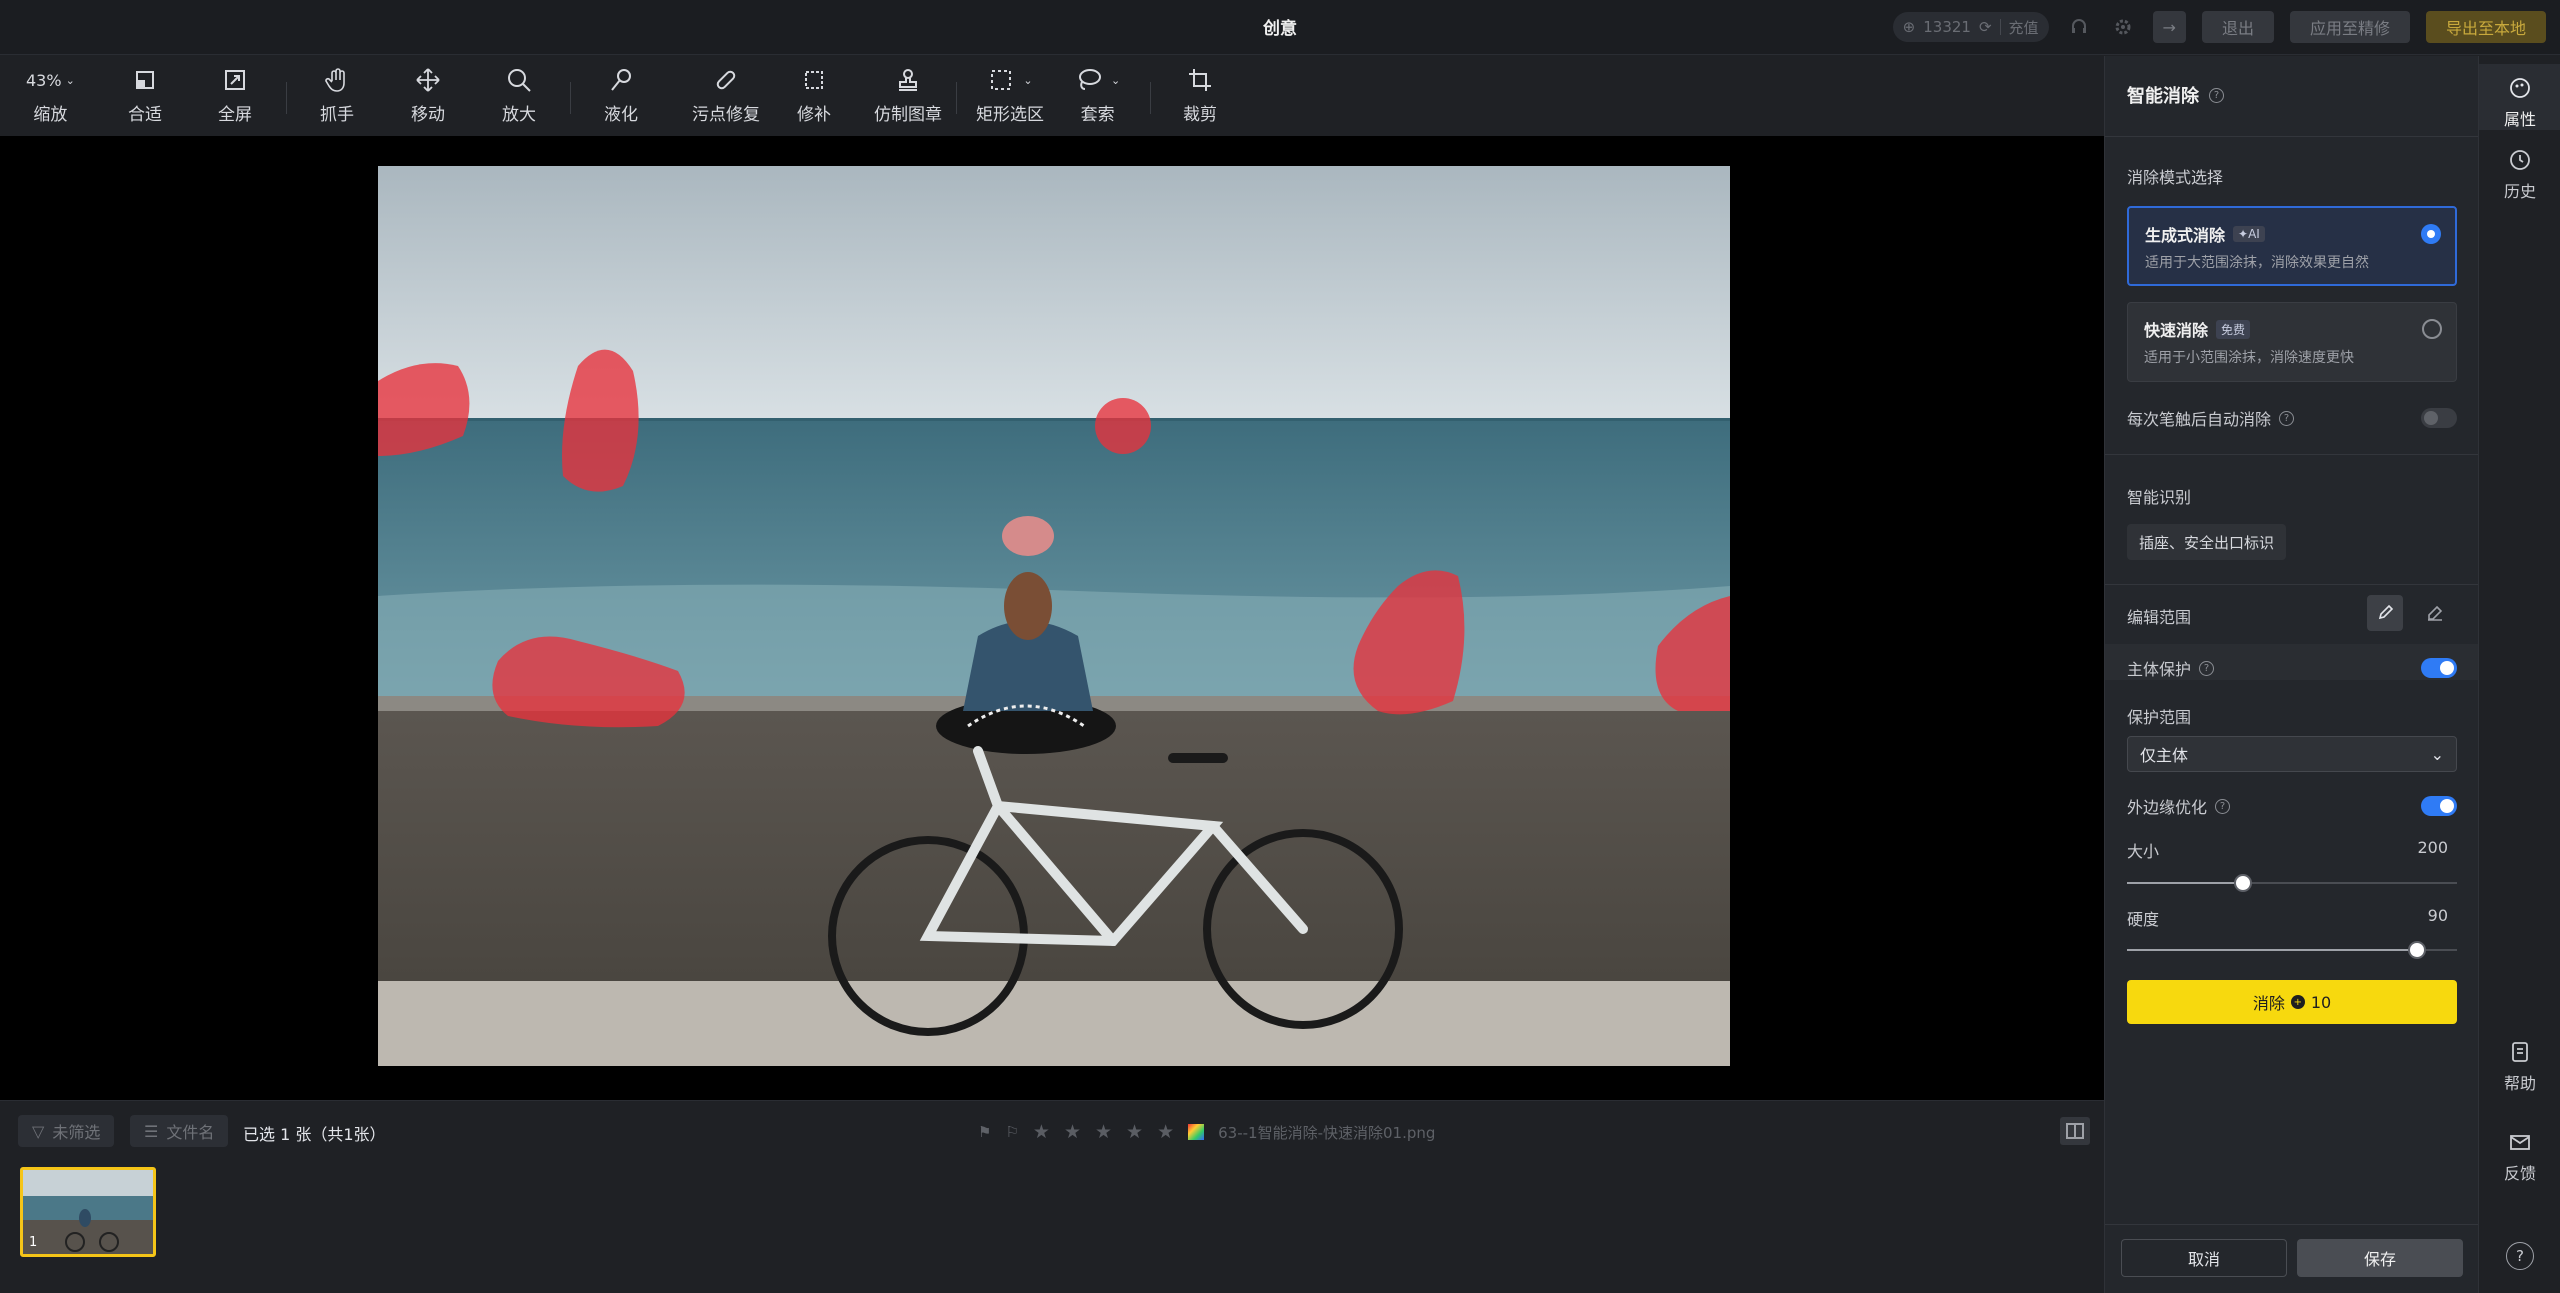  I want to click on tool-clone-stamp: 仿制图章, so click(908, 95).